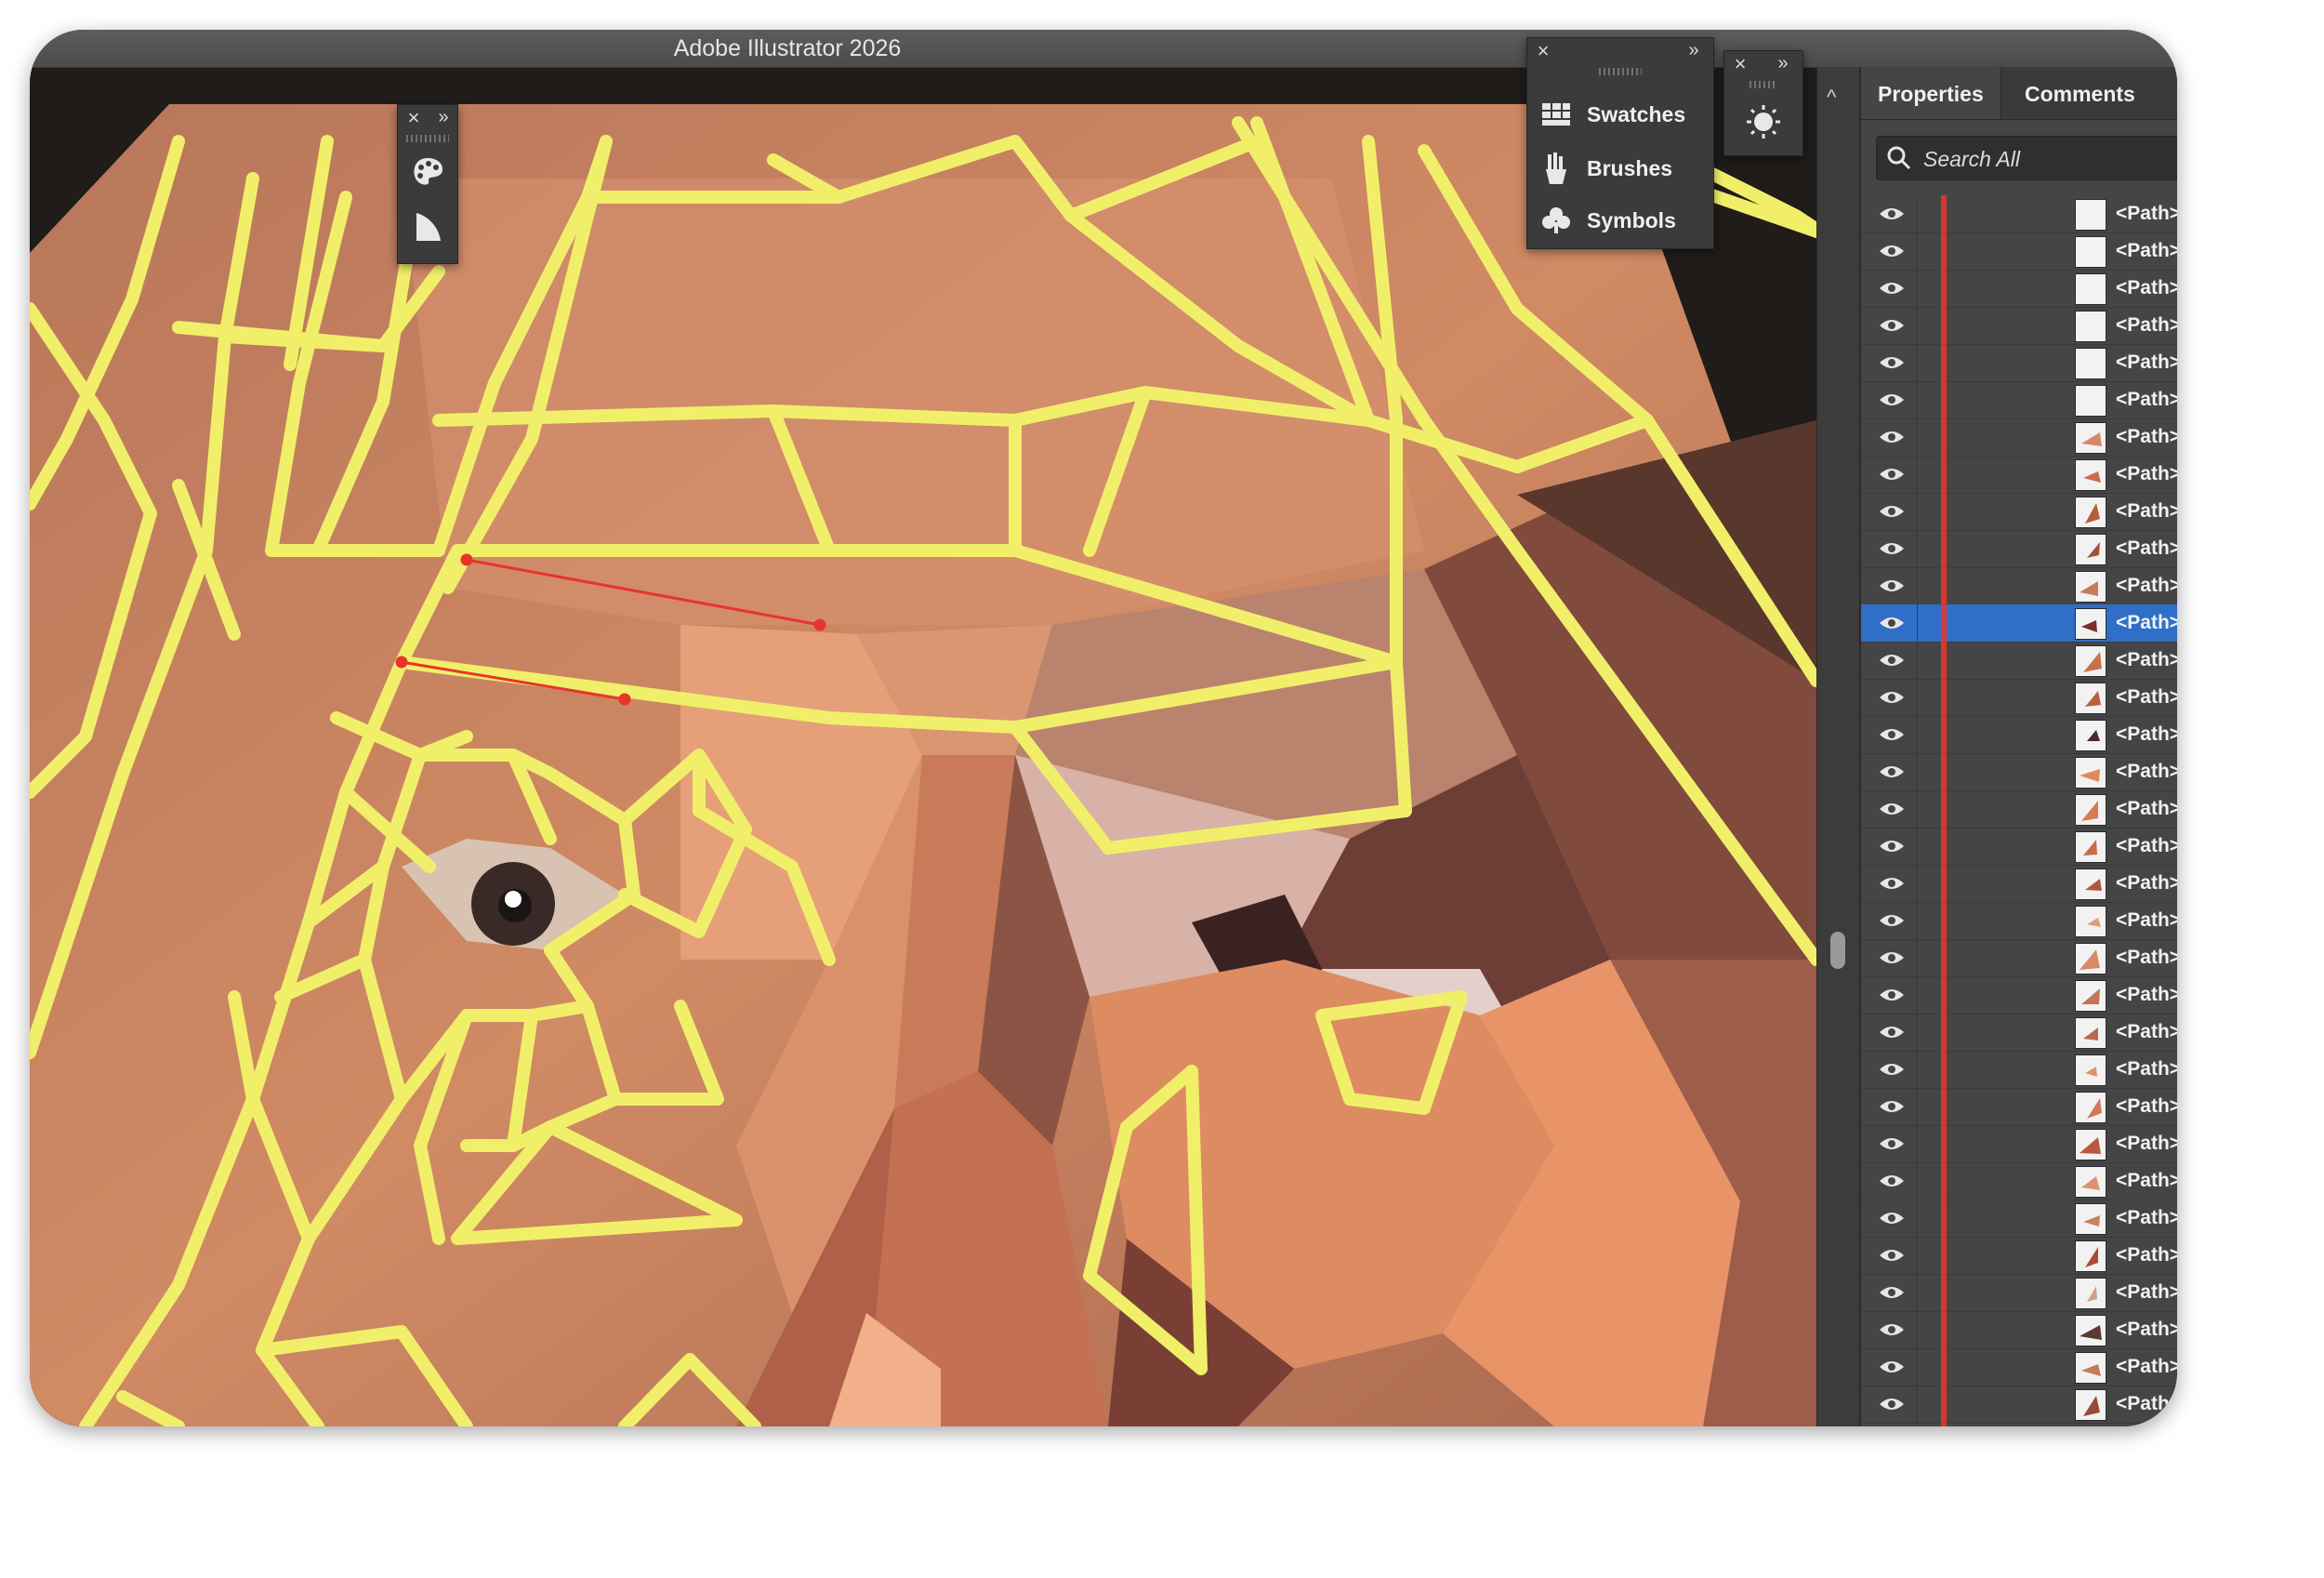 This screenshot has height=1578, width=2324. I want to click on brushes-item: Brushes, so click(1606, 168).